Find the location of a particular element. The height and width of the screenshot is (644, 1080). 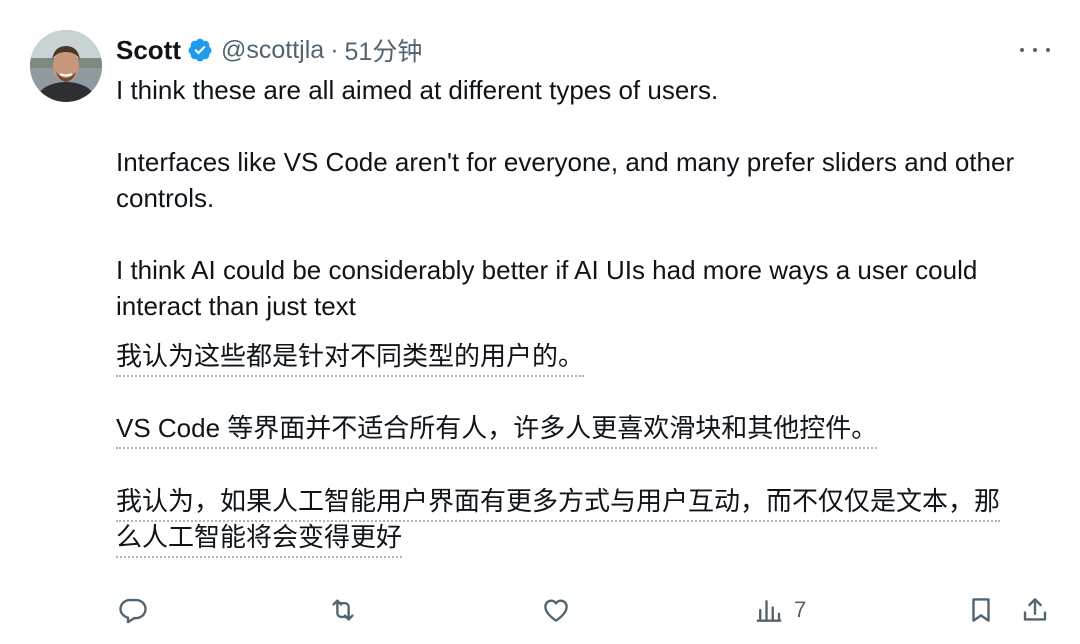

more-options-icon is located at coordinates (1035, 50).